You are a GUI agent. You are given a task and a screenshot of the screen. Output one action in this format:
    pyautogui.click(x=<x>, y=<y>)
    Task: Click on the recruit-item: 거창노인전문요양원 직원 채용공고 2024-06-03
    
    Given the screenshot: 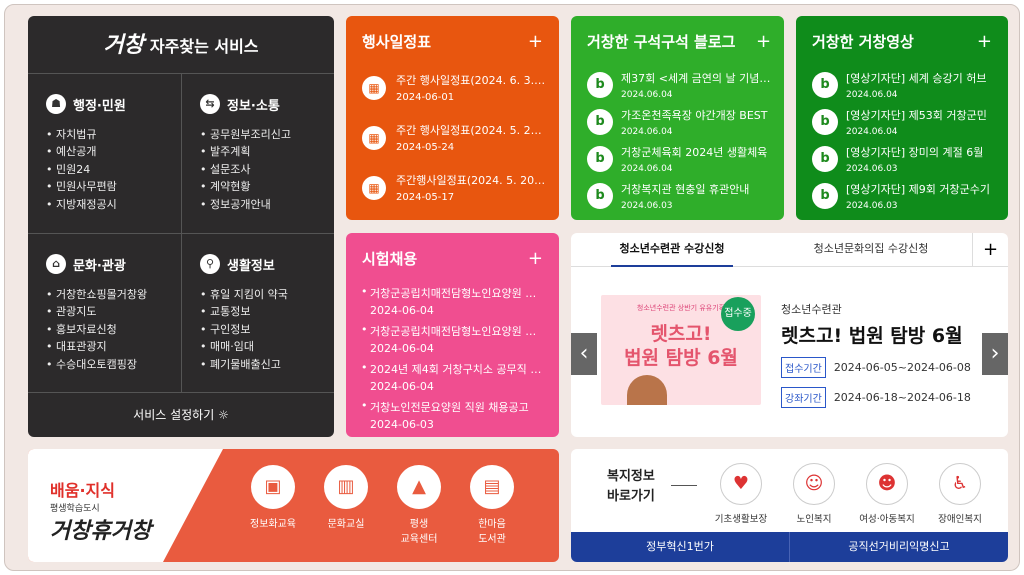 What is the action you would take?
    pyautogui.click(x=452, y=418)
    